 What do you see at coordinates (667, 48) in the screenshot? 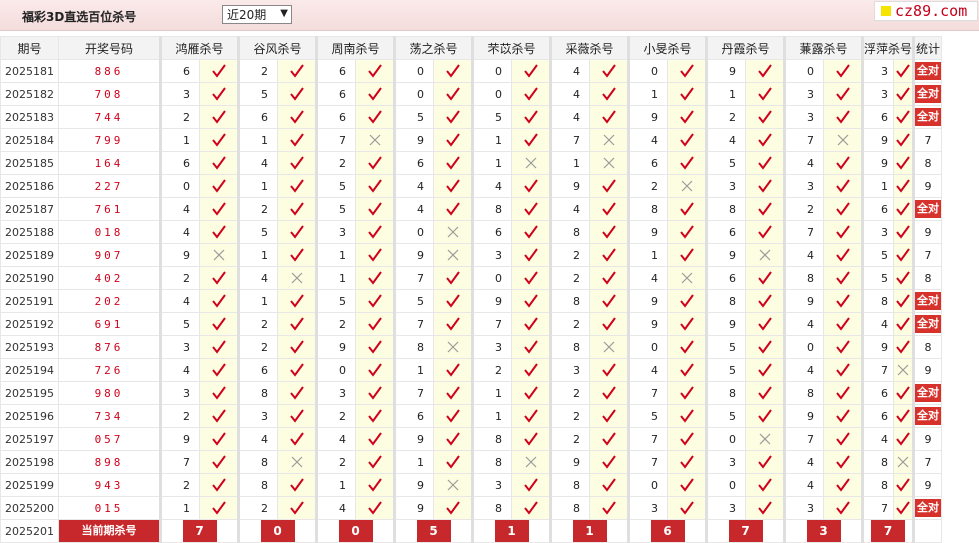
I see `column-header-expert-7: 小旻杀号` at bounding box center [667, 48].